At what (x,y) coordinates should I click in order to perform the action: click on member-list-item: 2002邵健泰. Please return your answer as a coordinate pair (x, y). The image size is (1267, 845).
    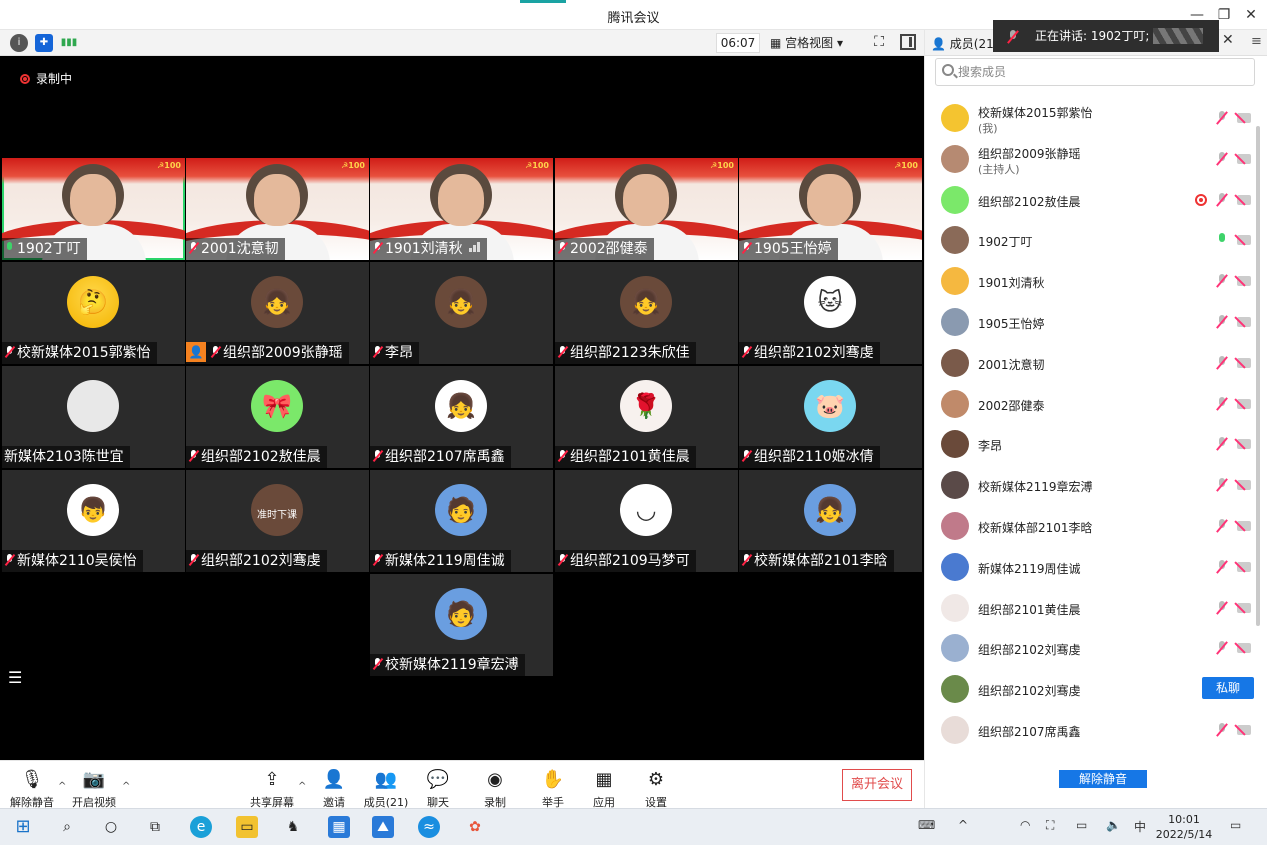
    Looking at the image, I should click on (1090, 404).